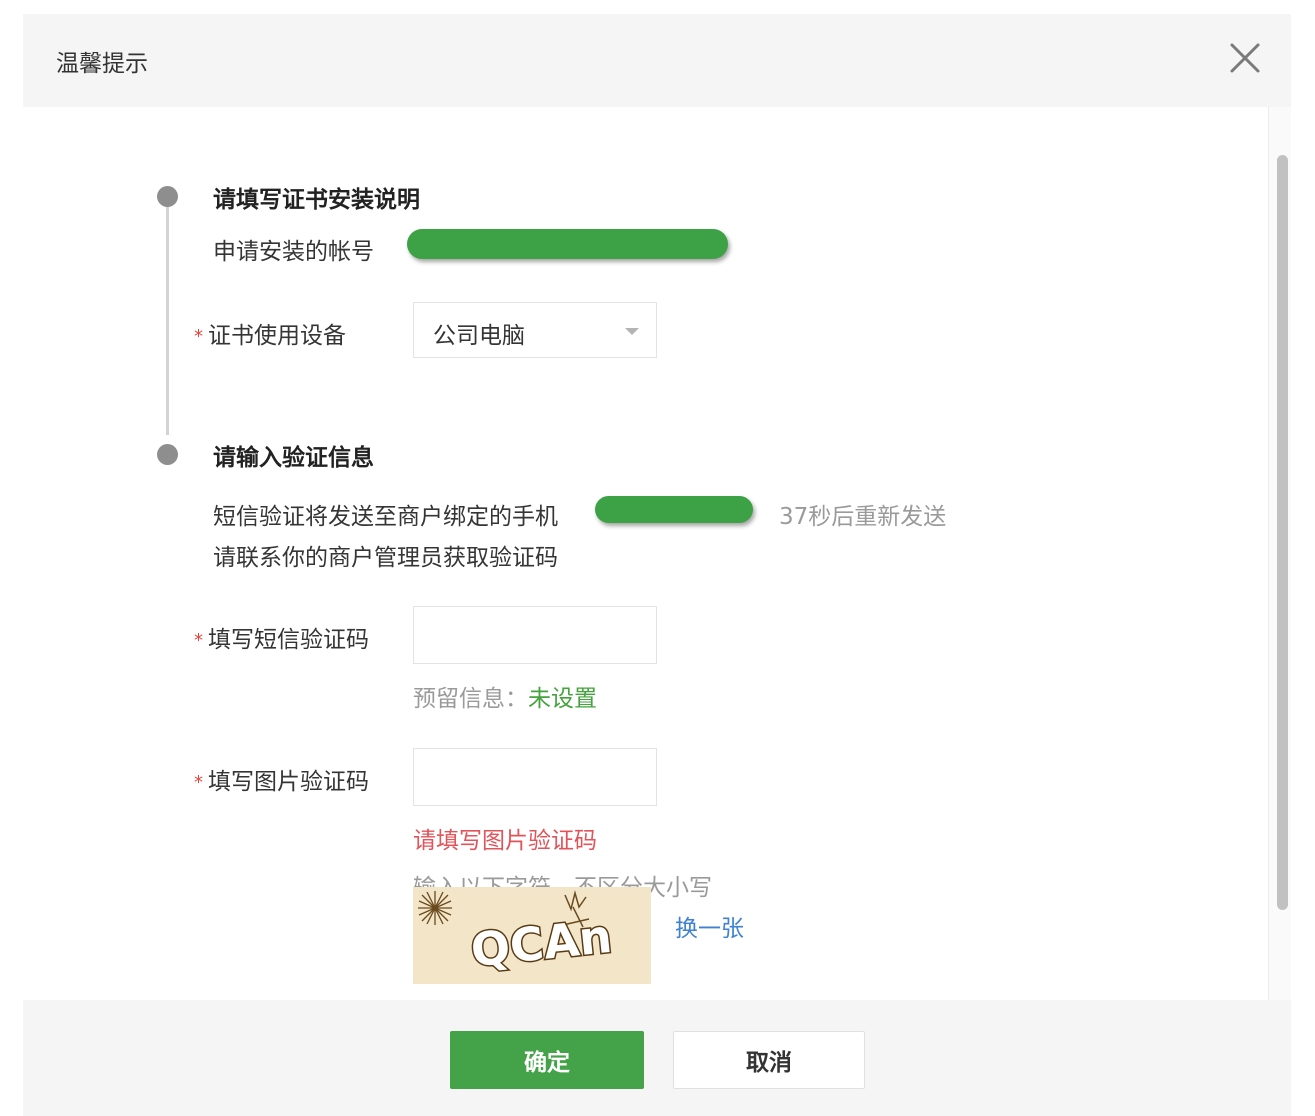  Describe the element at coordinates (288, 782) in the screenshot. I see `image-code-label: 填写图片验证码` at that location.